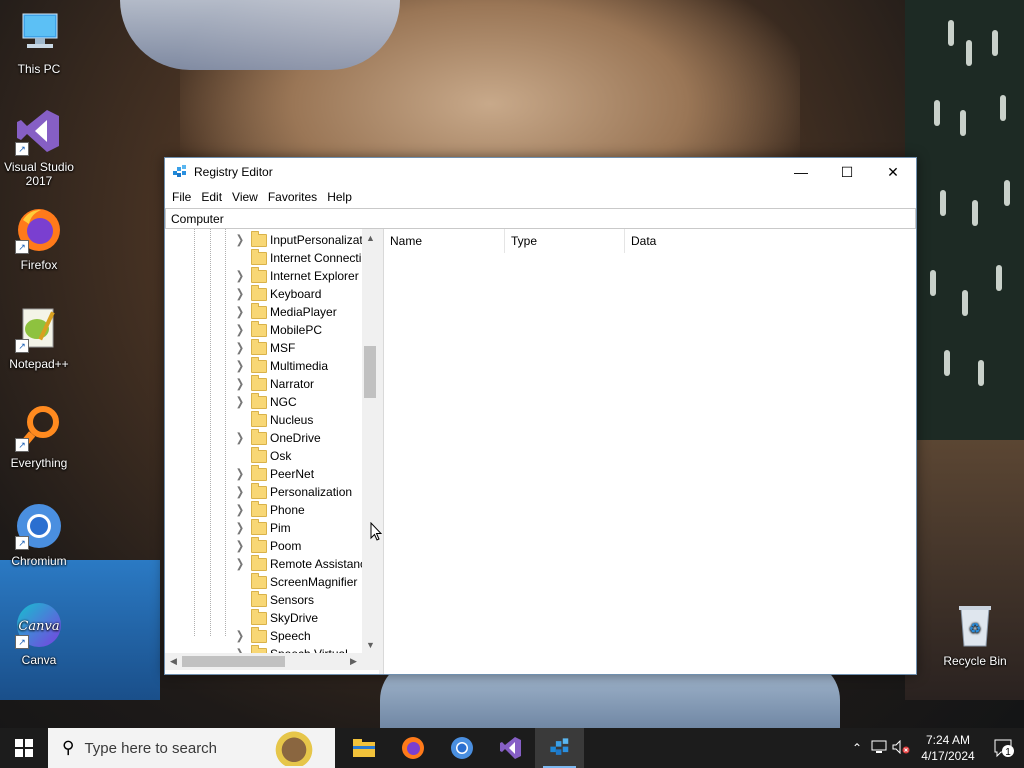  Describe the element at coordinates (559, 748) in the screenshot. I see `taskbar-registry-editor` at that location.